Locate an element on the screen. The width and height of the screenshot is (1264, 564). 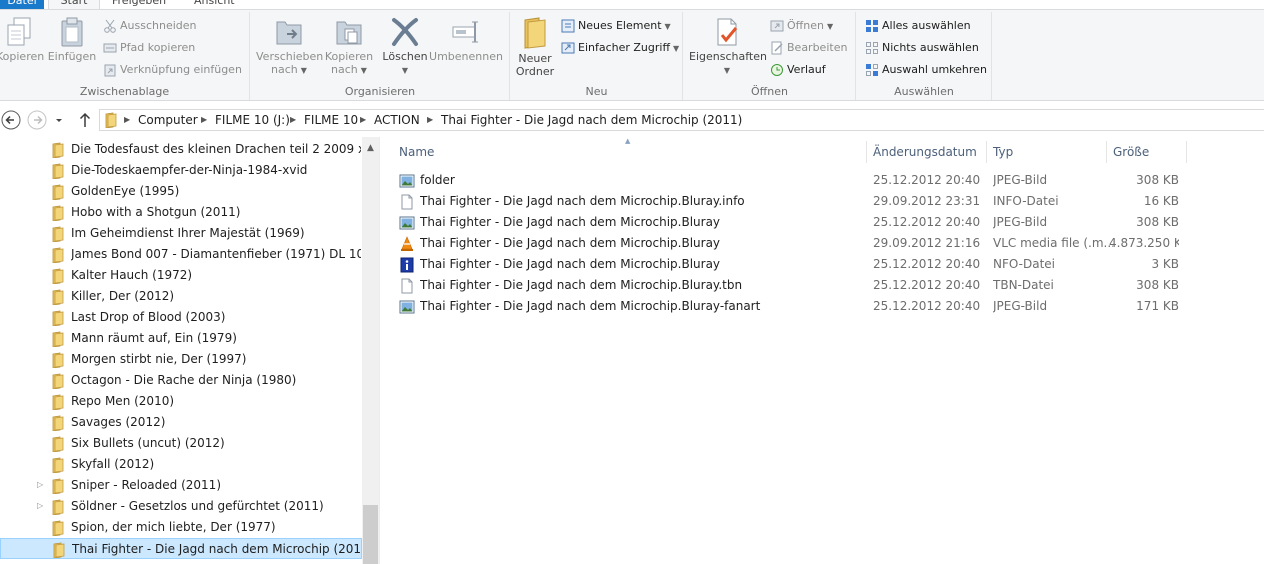
new-folder-button: Neuer Ordner is located at coordinates (535, 47).